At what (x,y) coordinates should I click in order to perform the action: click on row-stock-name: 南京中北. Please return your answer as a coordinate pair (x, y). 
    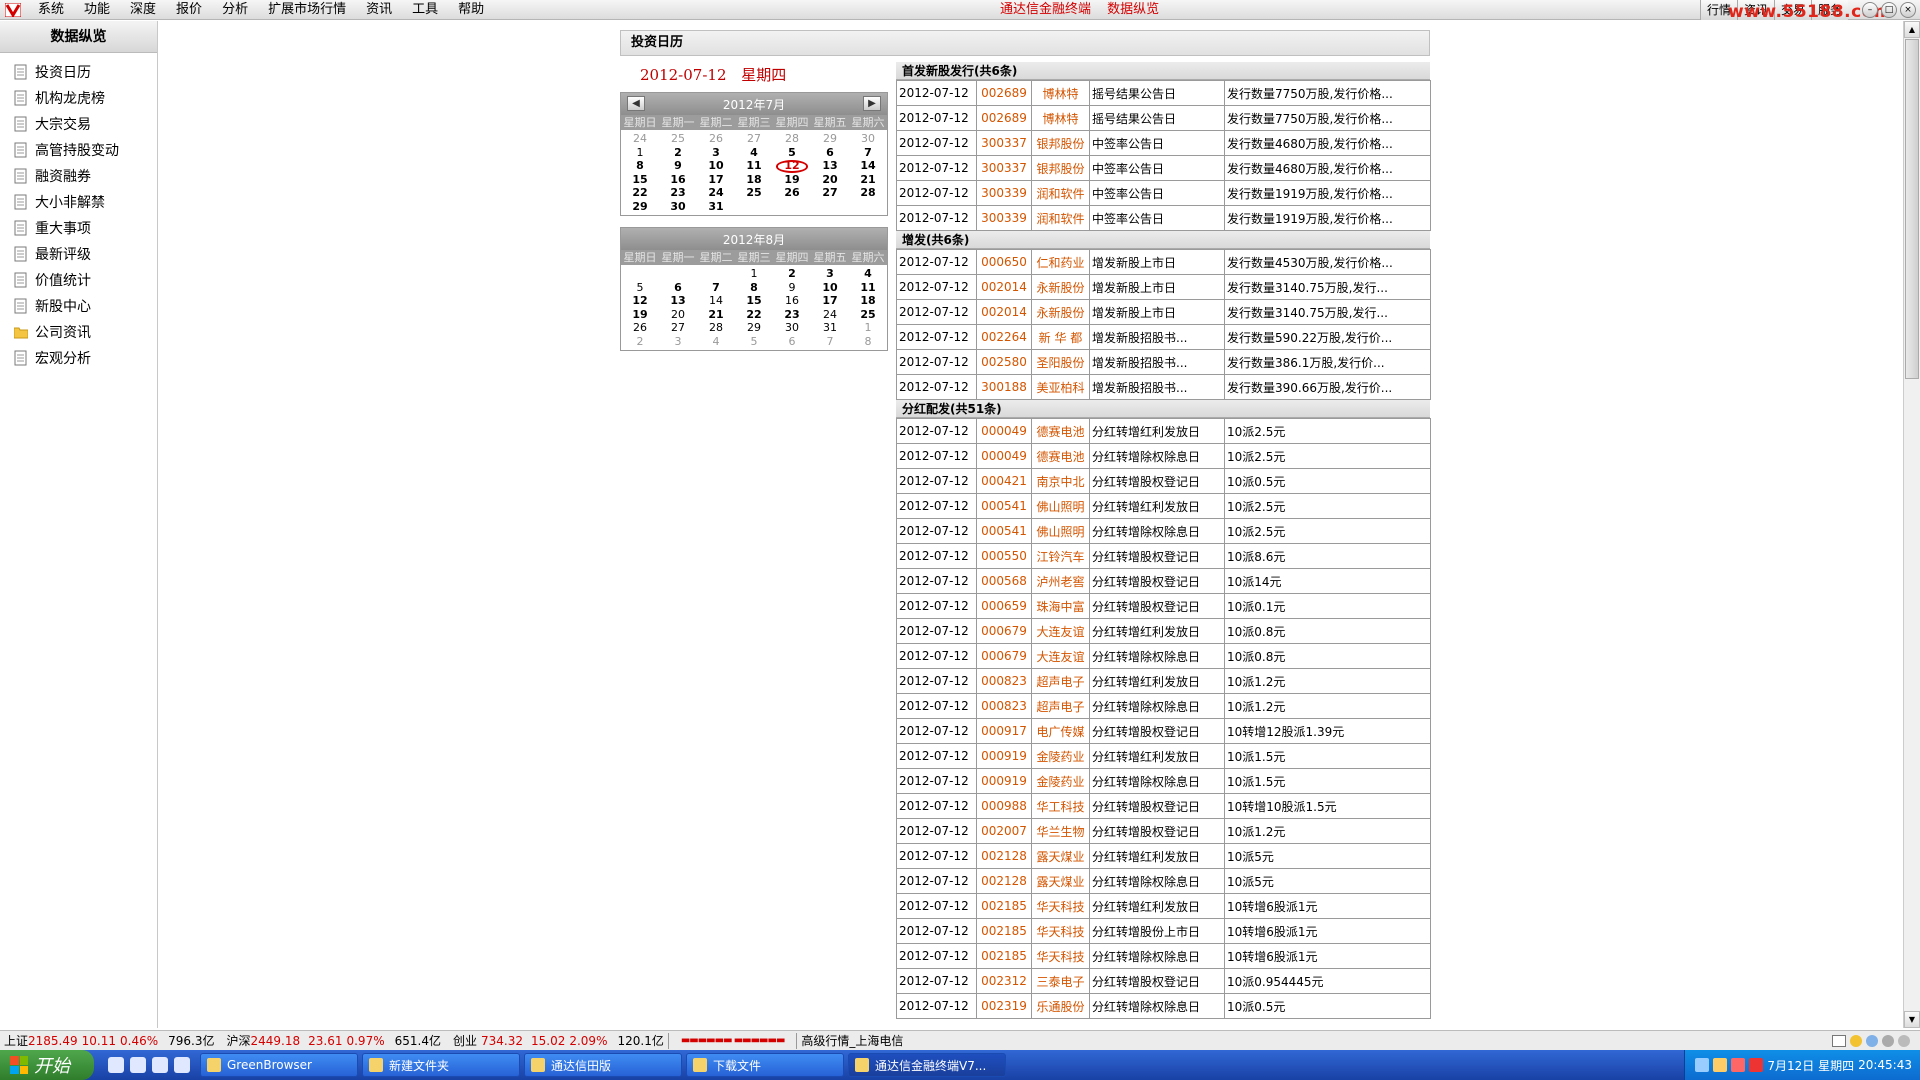
    Looking at the image, I should click on (1060, 481).